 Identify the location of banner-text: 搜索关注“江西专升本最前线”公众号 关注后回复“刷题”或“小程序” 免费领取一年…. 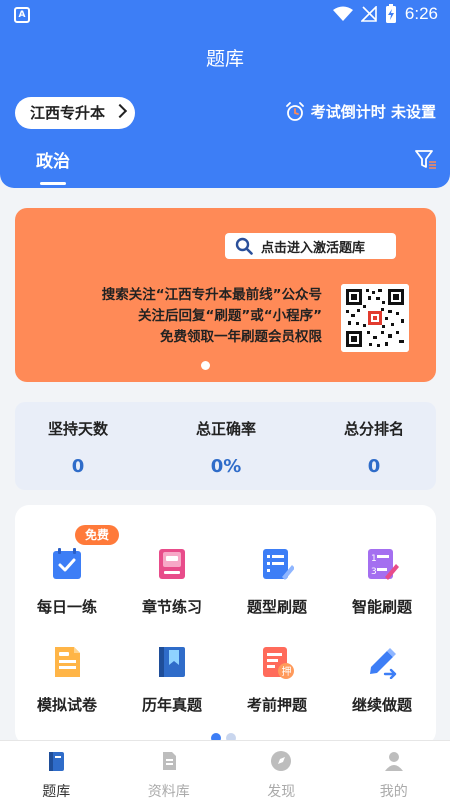
(212, 316).